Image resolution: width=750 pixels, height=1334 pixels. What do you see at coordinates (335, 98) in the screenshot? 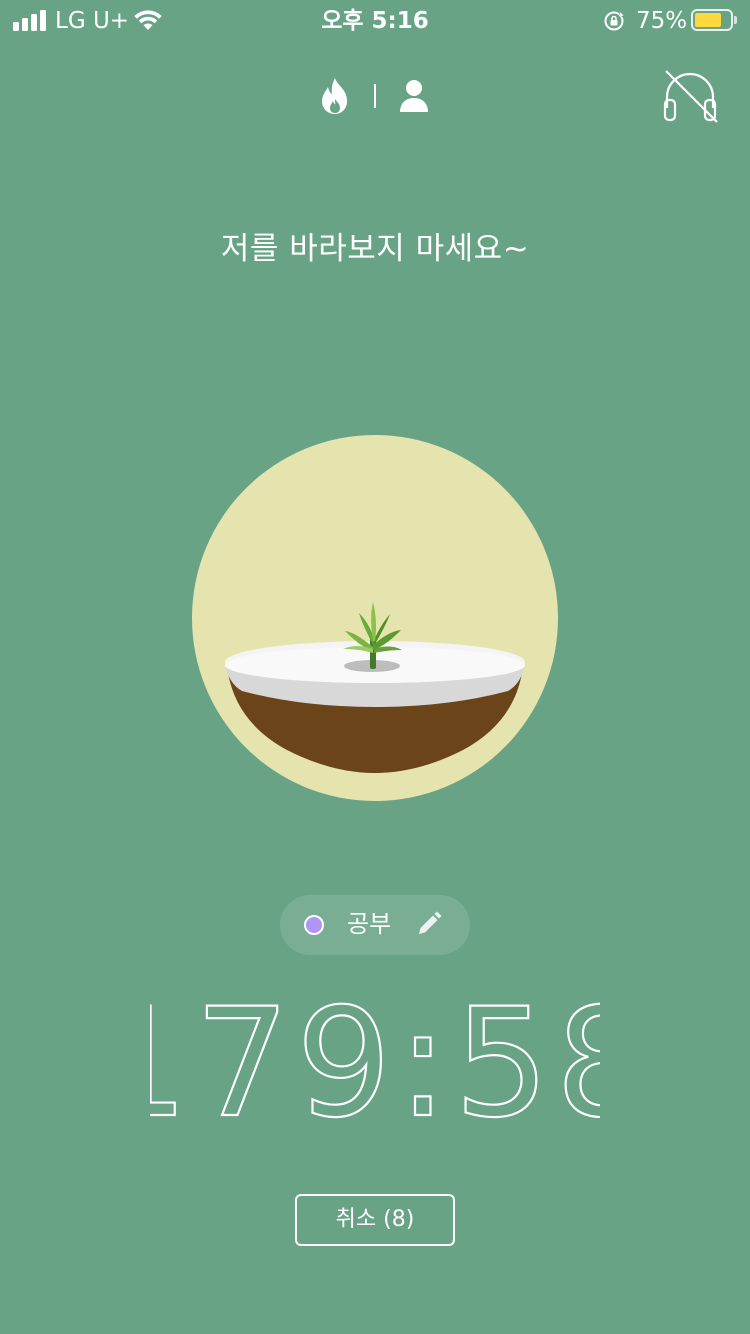
I see `fire-icon` at bounding box center [335, 98].